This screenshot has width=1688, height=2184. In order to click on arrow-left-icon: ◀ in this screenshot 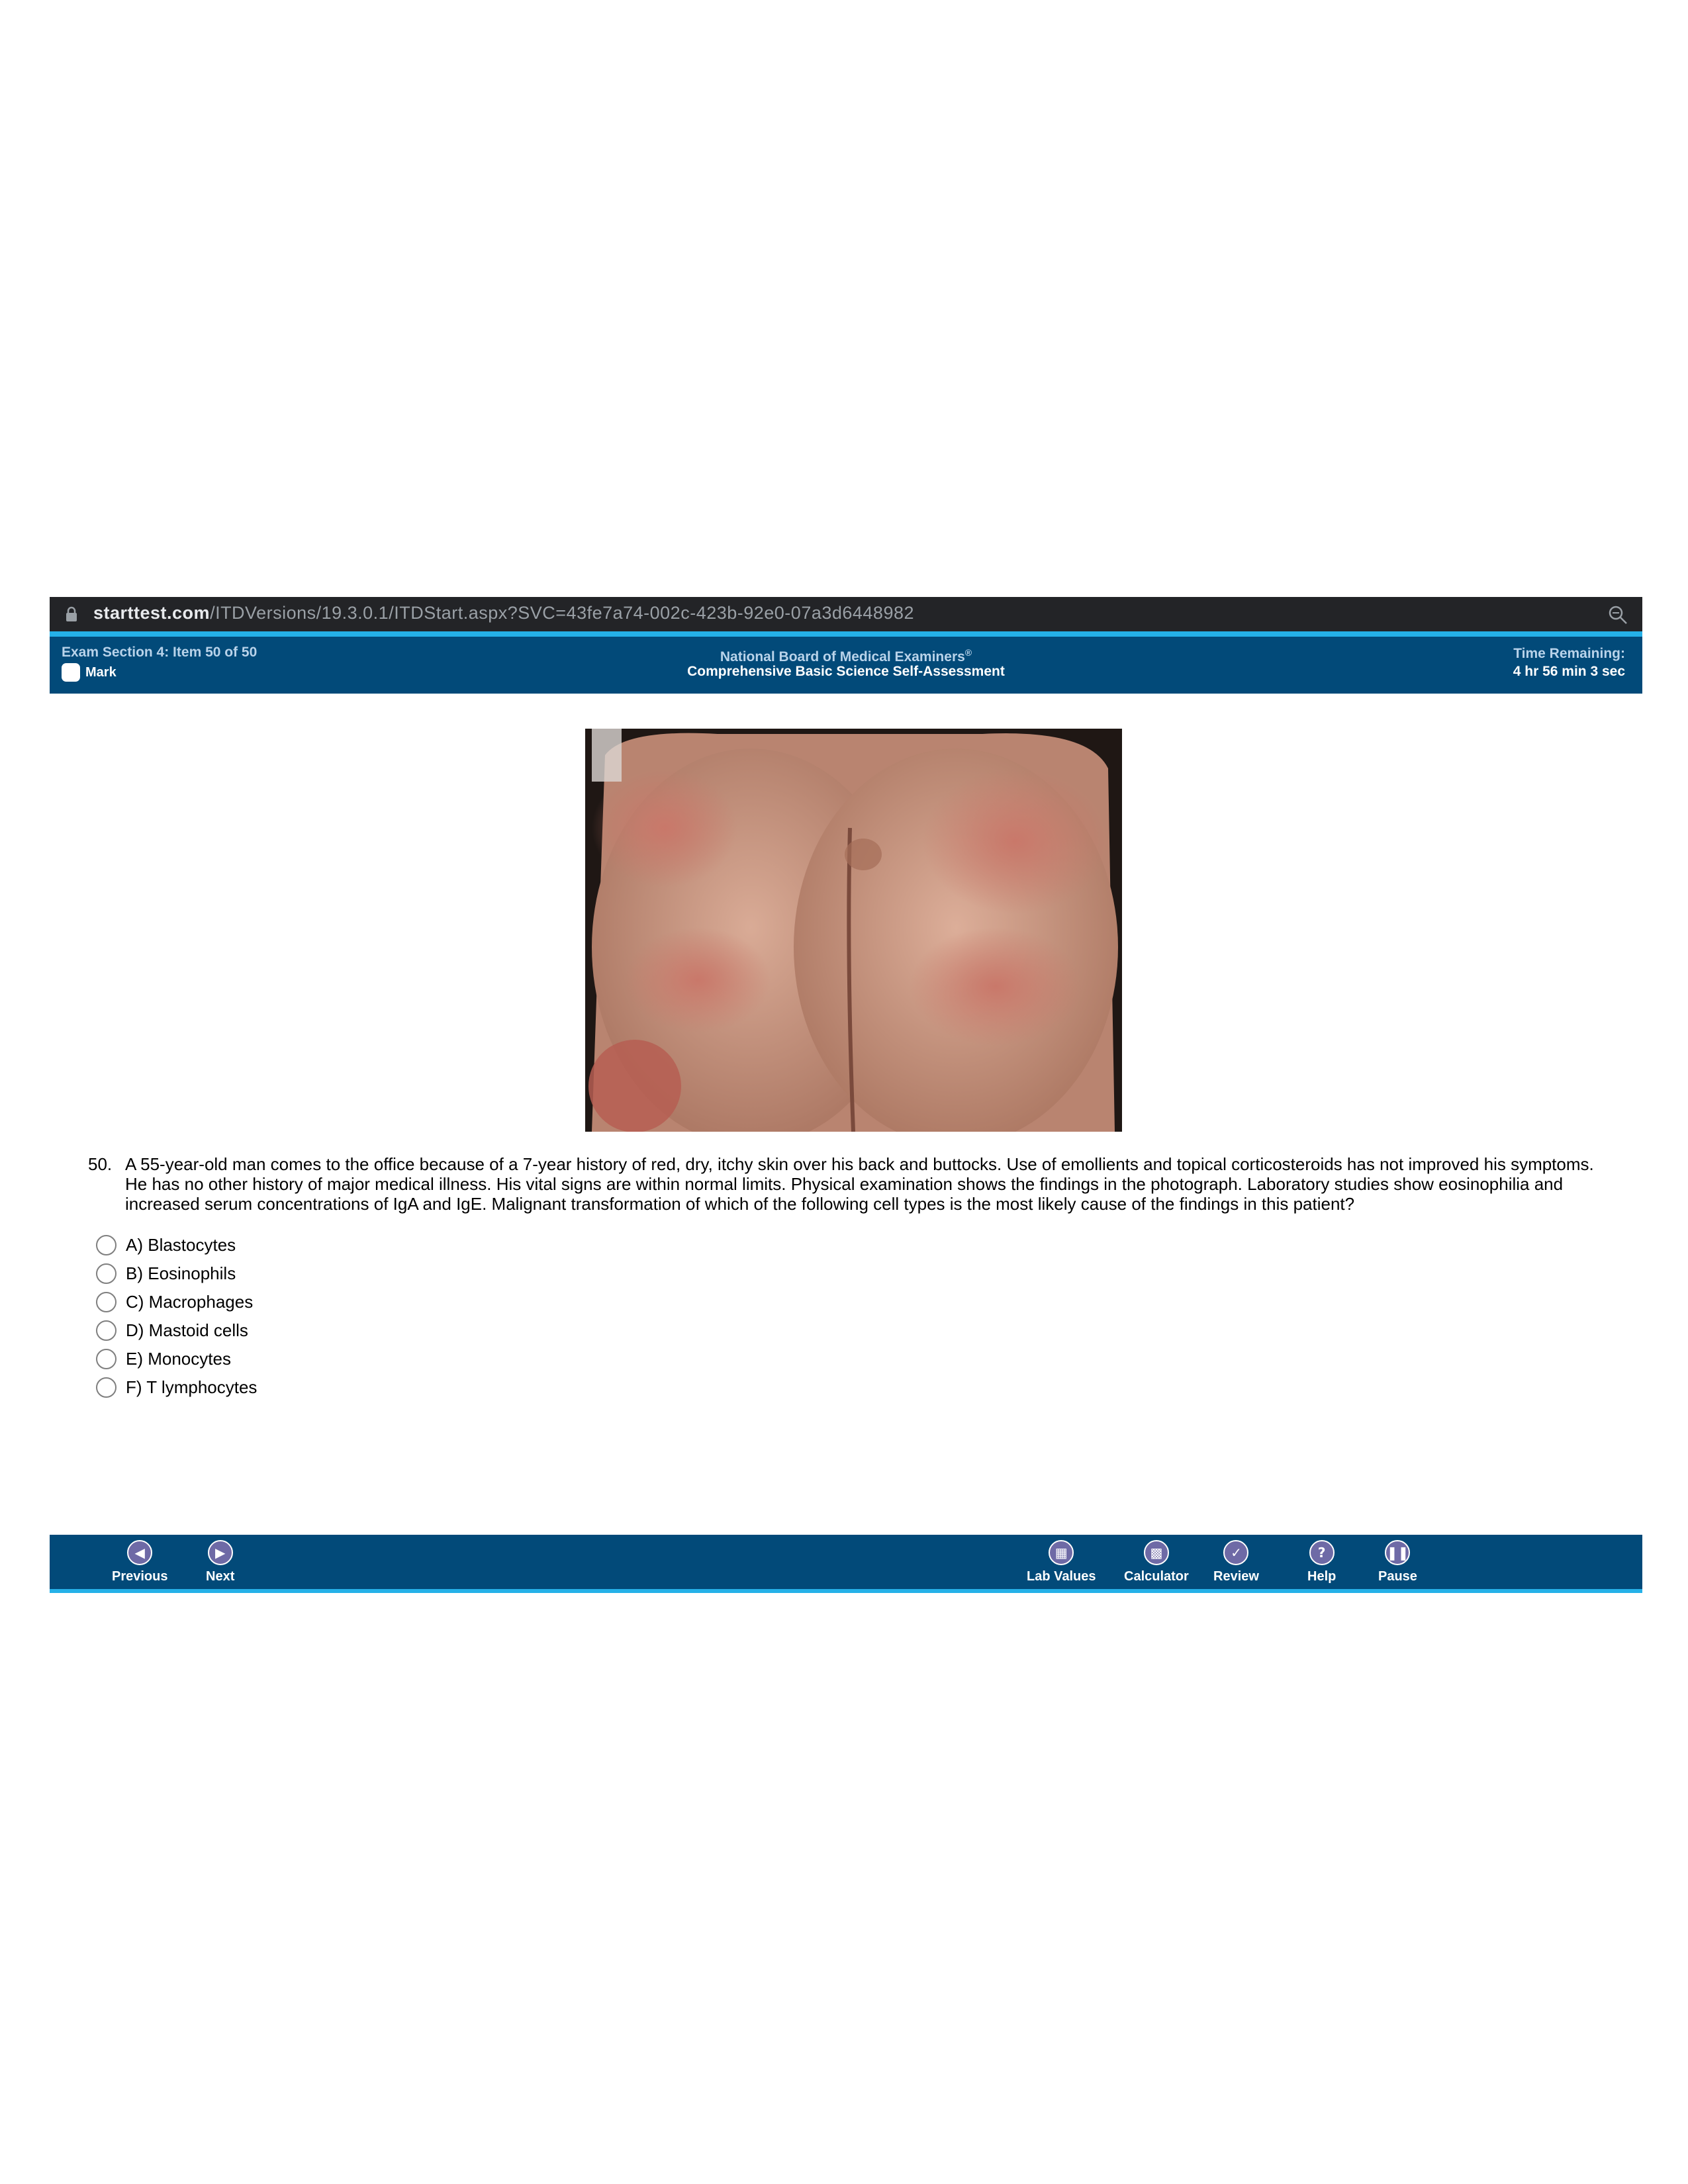, I will do `click(140, 1553)`.